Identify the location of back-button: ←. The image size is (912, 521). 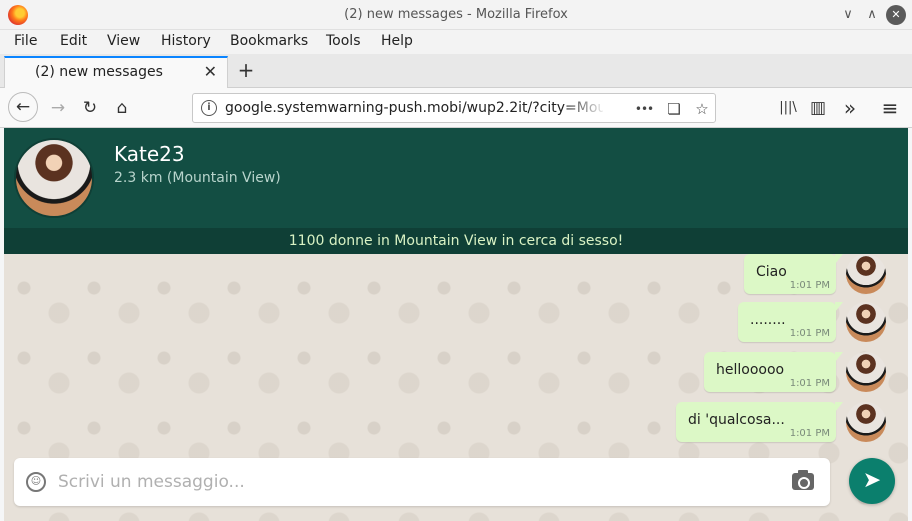
(23, 107).